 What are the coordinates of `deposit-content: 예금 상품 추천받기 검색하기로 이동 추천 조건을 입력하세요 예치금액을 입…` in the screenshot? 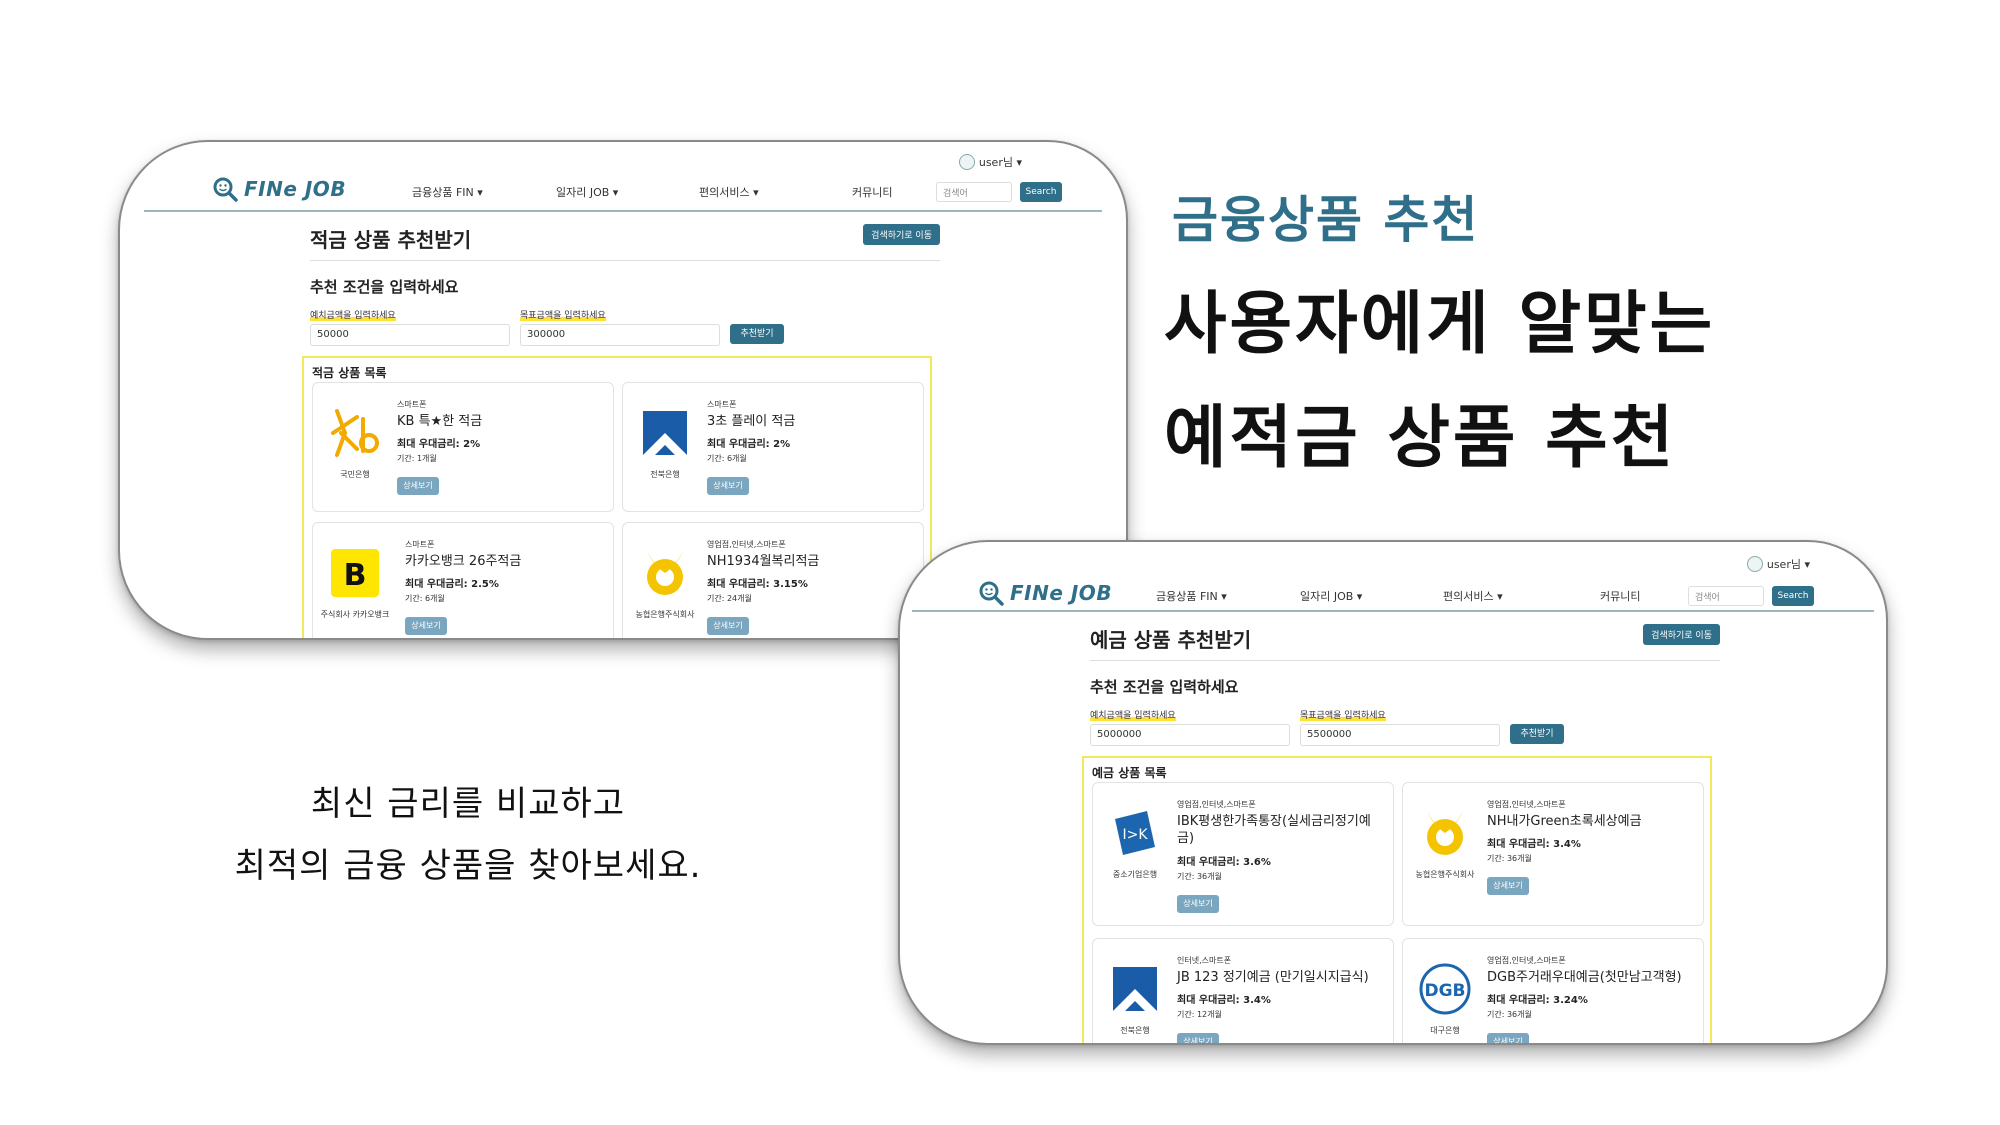 It's located at (1401, 833).